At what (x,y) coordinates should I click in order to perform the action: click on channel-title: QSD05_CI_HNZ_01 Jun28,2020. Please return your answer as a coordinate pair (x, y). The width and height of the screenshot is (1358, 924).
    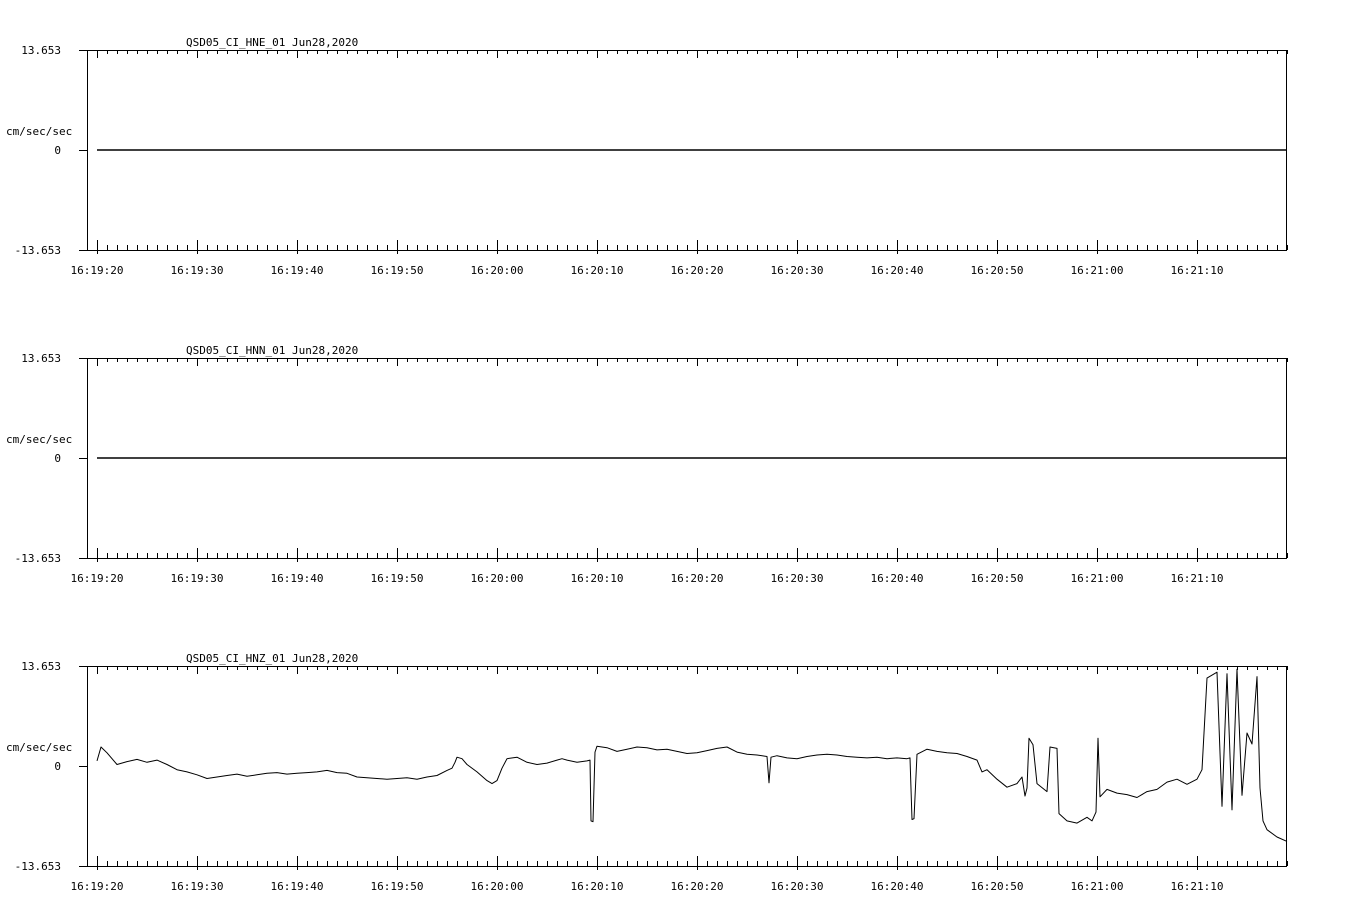
    Looking at the image, I should click on (272, 658).